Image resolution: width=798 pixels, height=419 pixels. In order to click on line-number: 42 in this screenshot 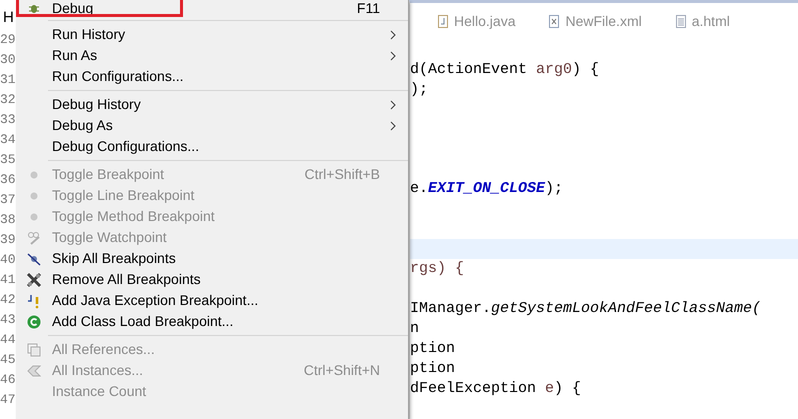, I will do `click(8, 300)`.